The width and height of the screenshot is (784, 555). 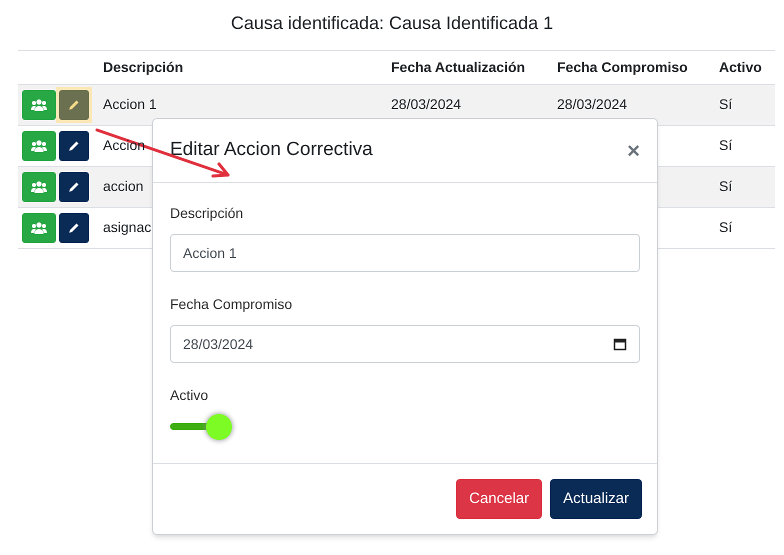 I want to click on table-cell: asignac, so click(x=127, y=227).